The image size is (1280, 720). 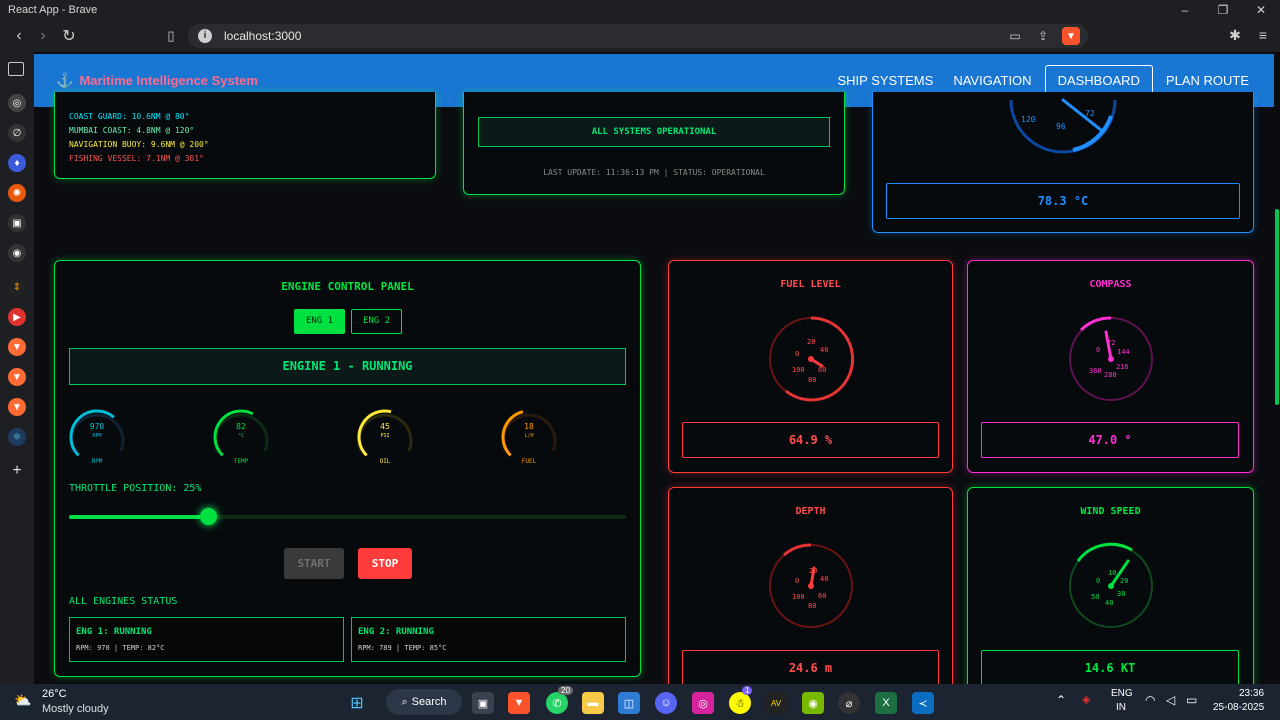 I want to click on wifi-icon: ◠, so click(x=1150, y=700).